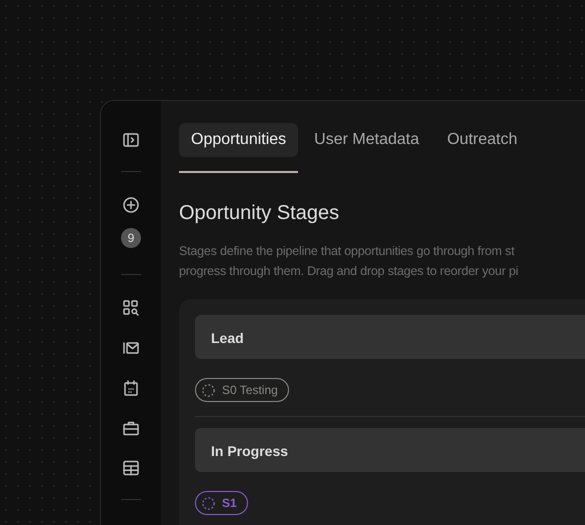 This screenshot has width=585, height=525. Describe the element at coordinates (221, 503) in the screenshot. I see `stage-tag: S1` at that location.